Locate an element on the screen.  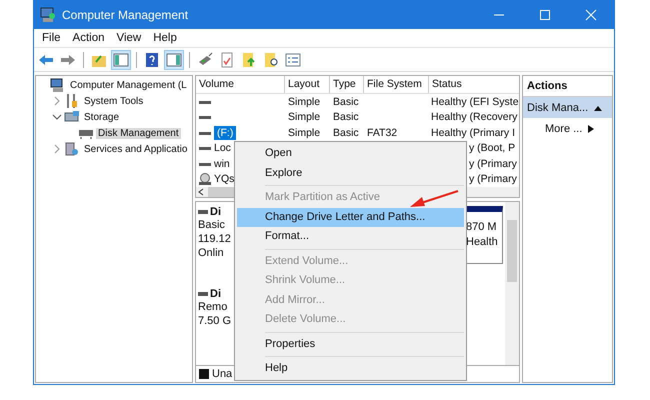
menu-item: Properties is located at coordinates (350, 344).